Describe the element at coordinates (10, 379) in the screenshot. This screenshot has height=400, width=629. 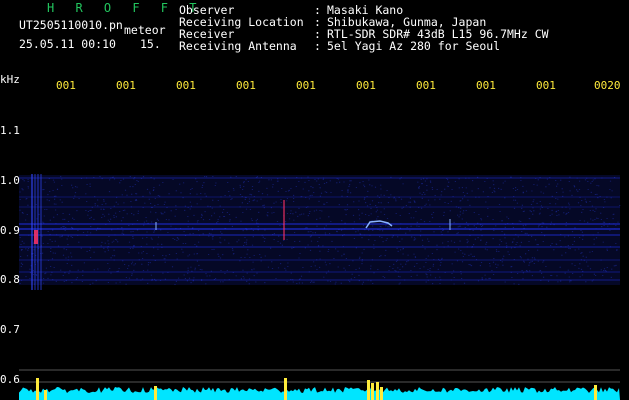
I see `y-tick-0-6: 0.6` at that location.